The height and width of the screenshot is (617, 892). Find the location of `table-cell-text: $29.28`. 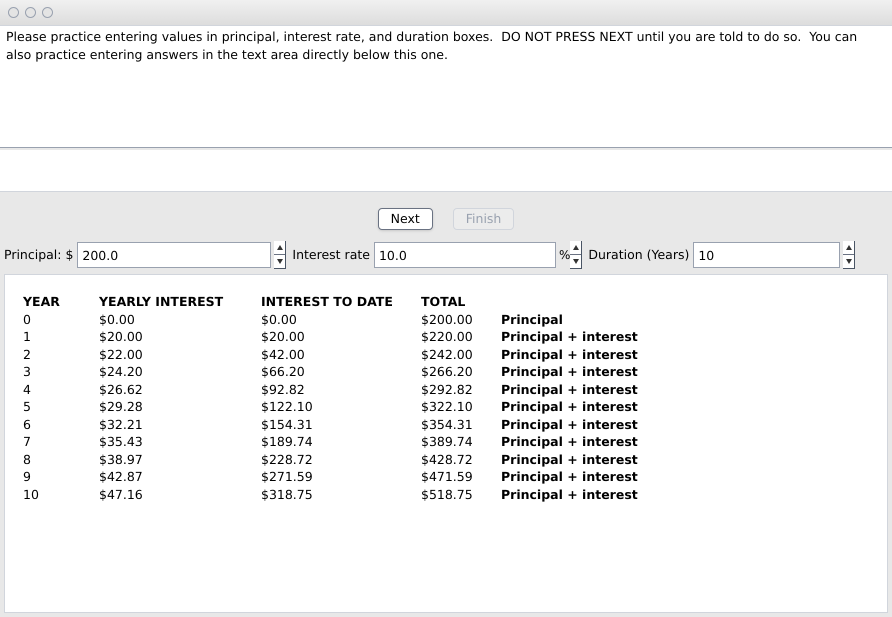

table-cell-text: $29.28 is located at coordinates (121, 407).